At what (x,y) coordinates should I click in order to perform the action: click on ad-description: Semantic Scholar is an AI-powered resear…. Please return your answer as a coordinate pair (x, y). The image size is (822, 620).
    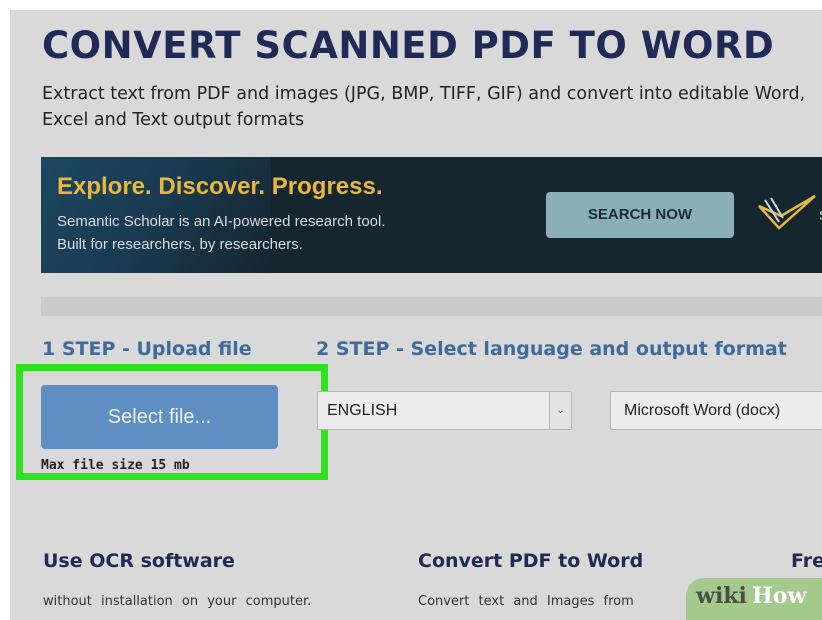
    Looking at the image, I should click on (221, 233).